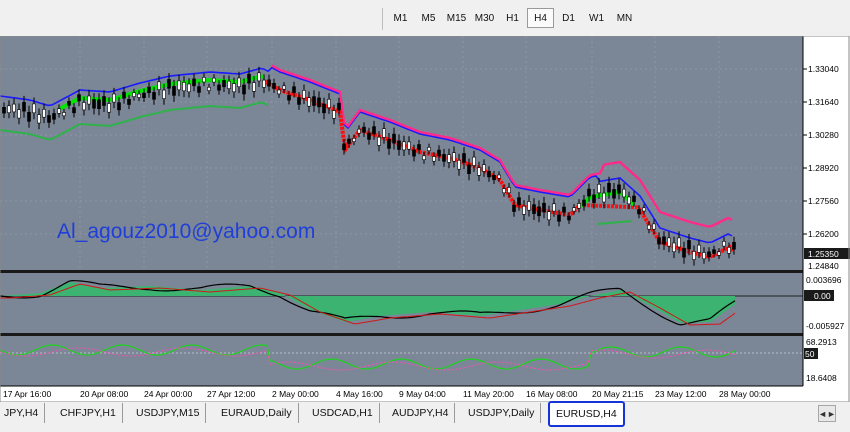 The width and height of the screenshot is (850, 432). I want to click on time-label: 9 May 04:00, so click(422, 394).